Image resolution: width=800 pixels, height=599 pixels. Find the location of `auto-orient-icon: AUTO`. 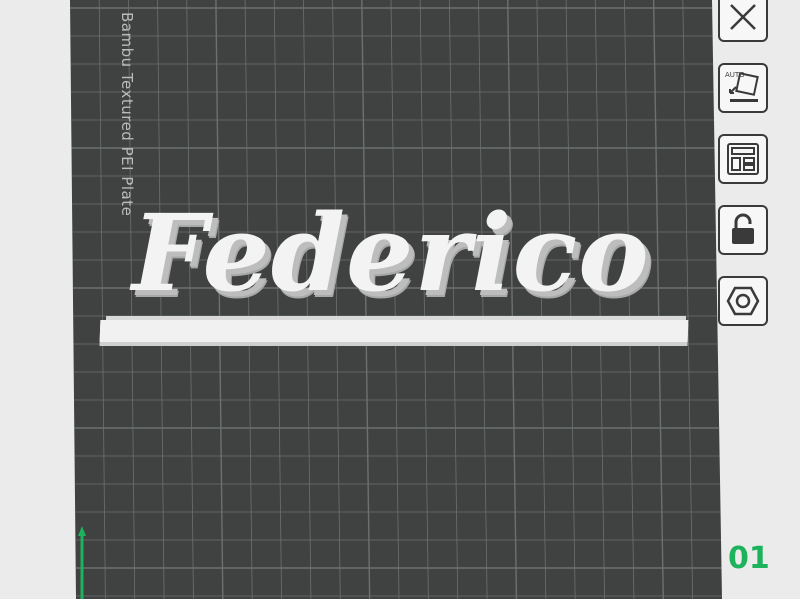

auto-orient-icon: AUTO is located at coordinates (742, 86).